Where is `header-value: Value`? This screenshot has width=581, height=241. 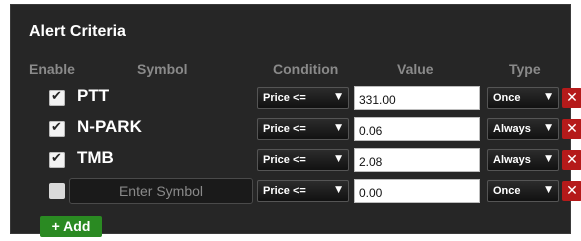 header-value: Value is located at coordinates (415, 69).